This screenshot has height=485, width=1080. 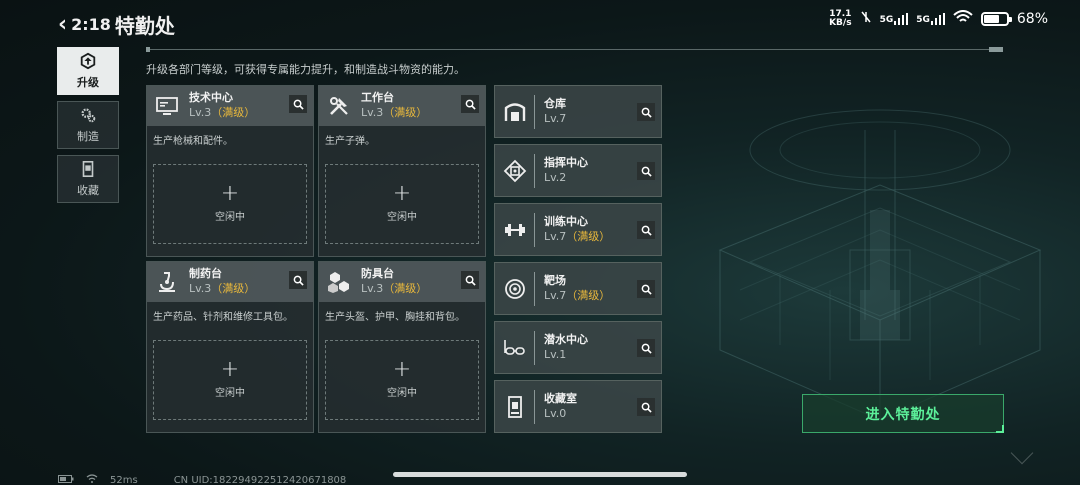 What do you see at coordinates (515, 348) in the screenshot?
I see `goggles-icon` at bounding box center [515, 348].